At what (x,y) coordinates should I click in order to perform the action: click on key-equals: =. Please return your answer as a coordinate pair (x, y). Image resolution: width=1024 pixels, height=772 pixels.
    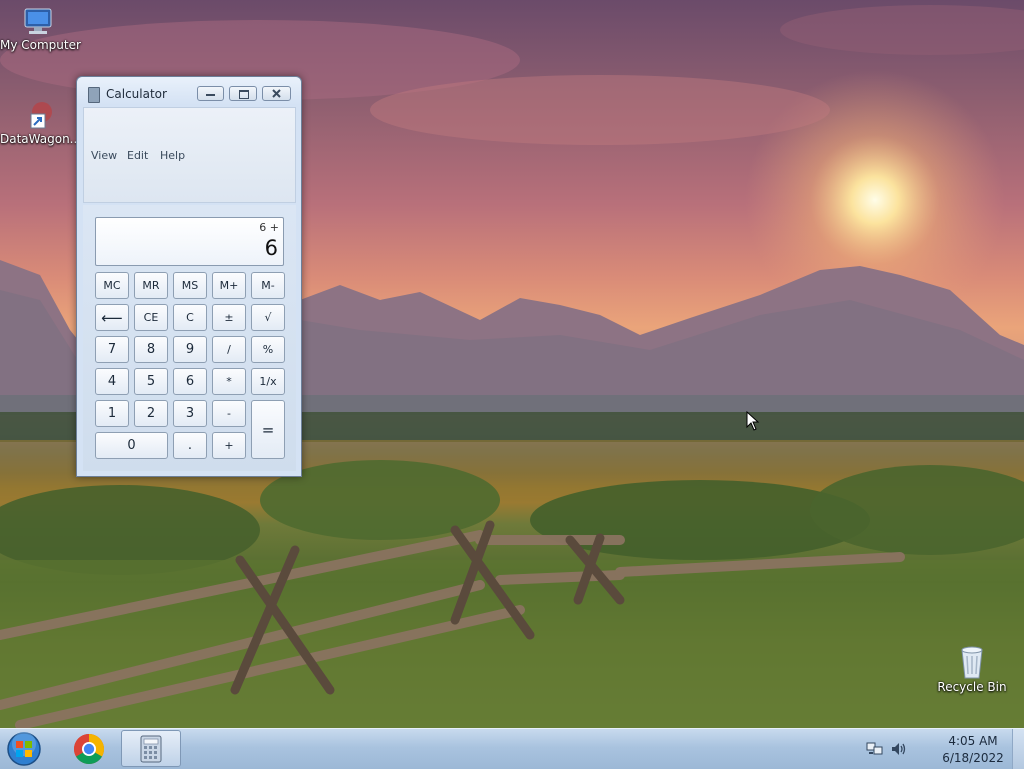
    Looking at the image, I should click on (268, 429).